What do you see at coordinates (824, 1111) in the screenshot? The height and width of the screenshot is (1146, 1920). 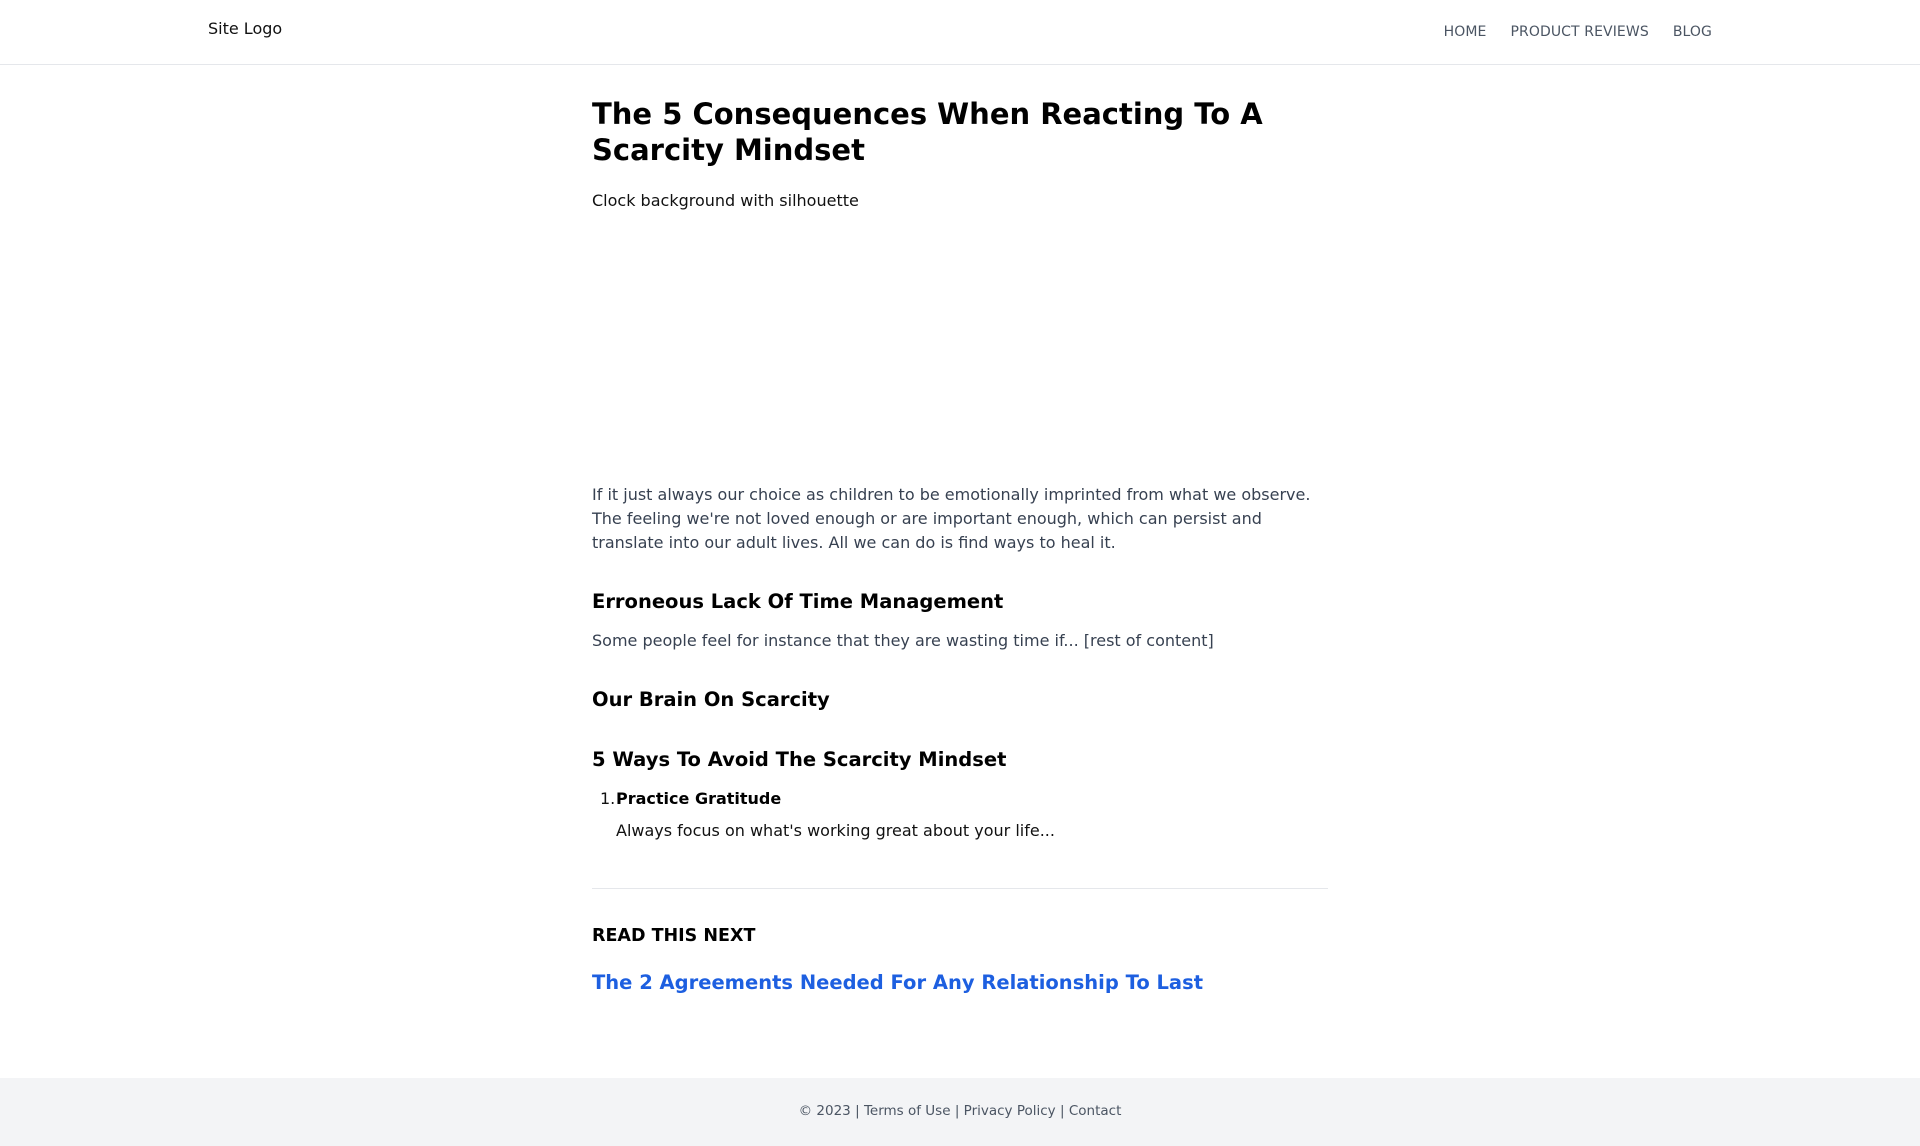 I see `footer-copyright: © 2023` at bounding box center [824, 1111].